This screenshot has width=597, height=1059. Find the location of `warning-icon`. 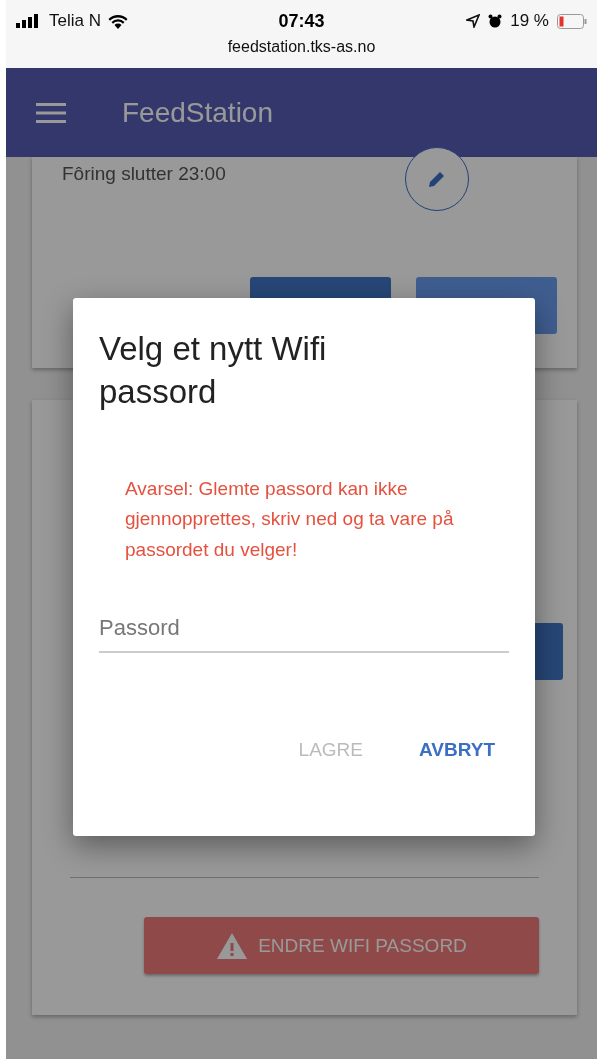

warning-icon is located at coordinates (232, 945).